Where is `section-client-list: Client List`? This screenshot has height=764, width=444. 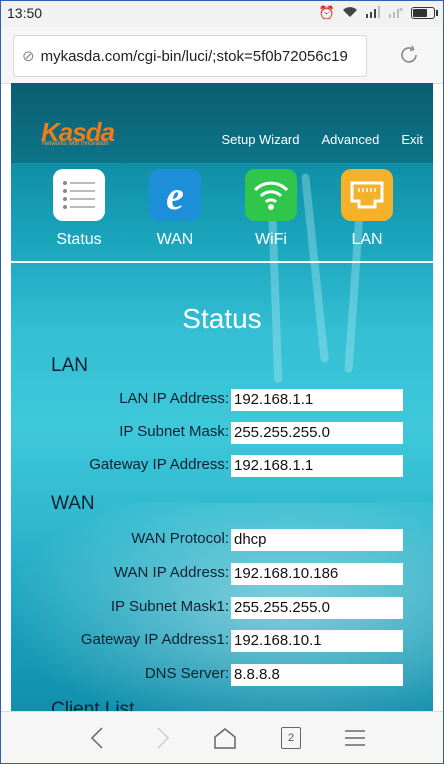
section-client-list: Client List is located at coordinates (93, 705).